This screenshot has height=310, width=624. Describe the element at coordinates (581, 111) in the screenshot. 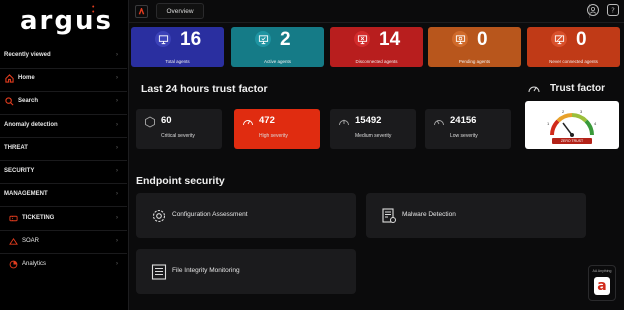

I see `gauge-tick: 3` at that location.